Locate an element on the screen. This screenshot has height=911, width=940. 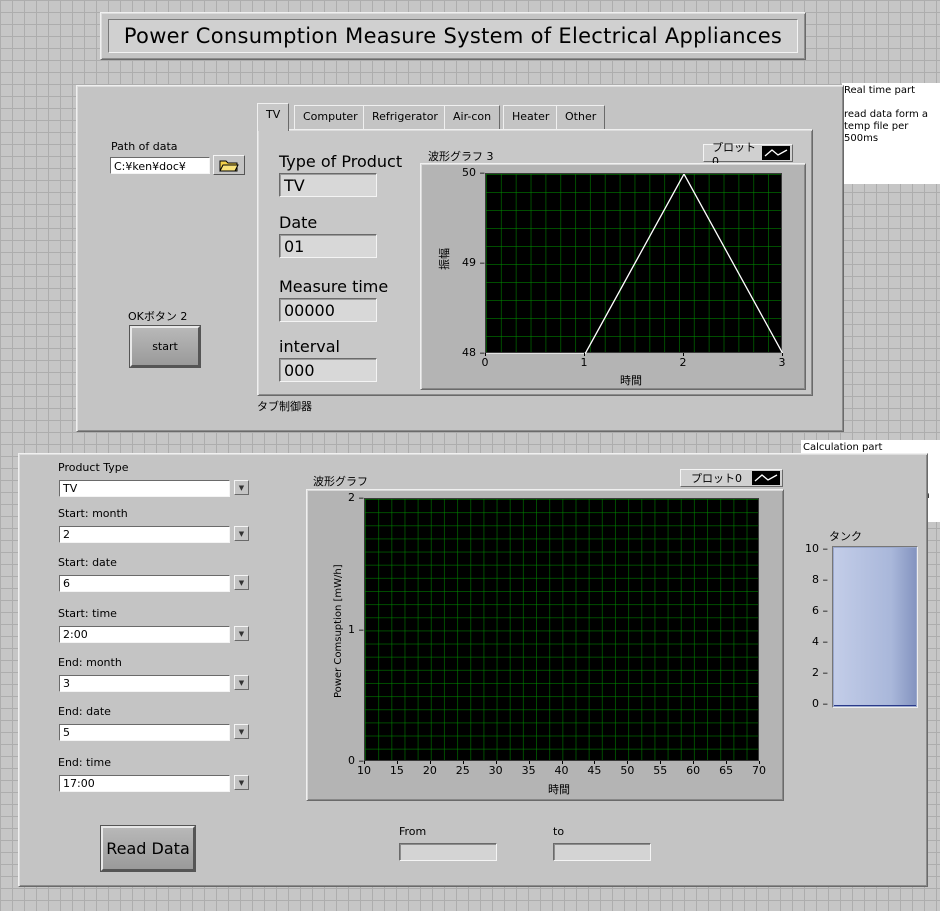
y-tick-label: 0 – is located at coordinates (356, 760).